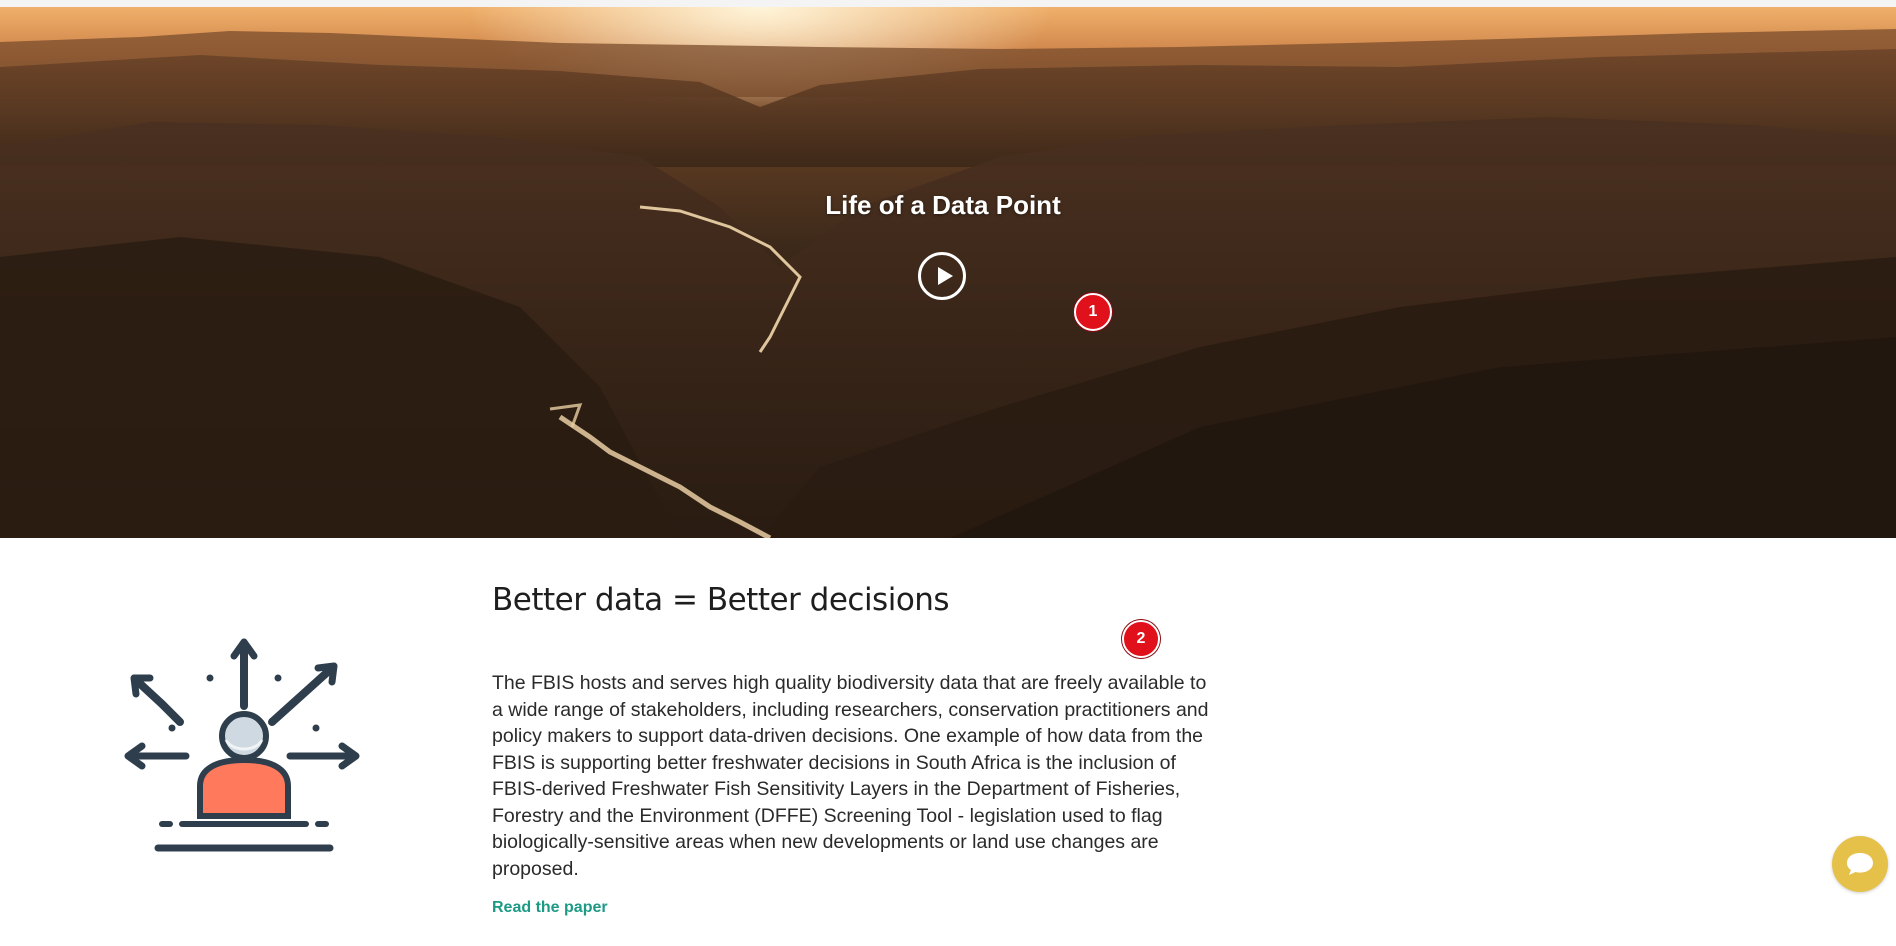 This screenshot has width=1896, height=946. What do you see at coordinates (1093, 312) in the screenshot?
I see `annotation-marker-1: 1` at bounding box center [1093, 312].